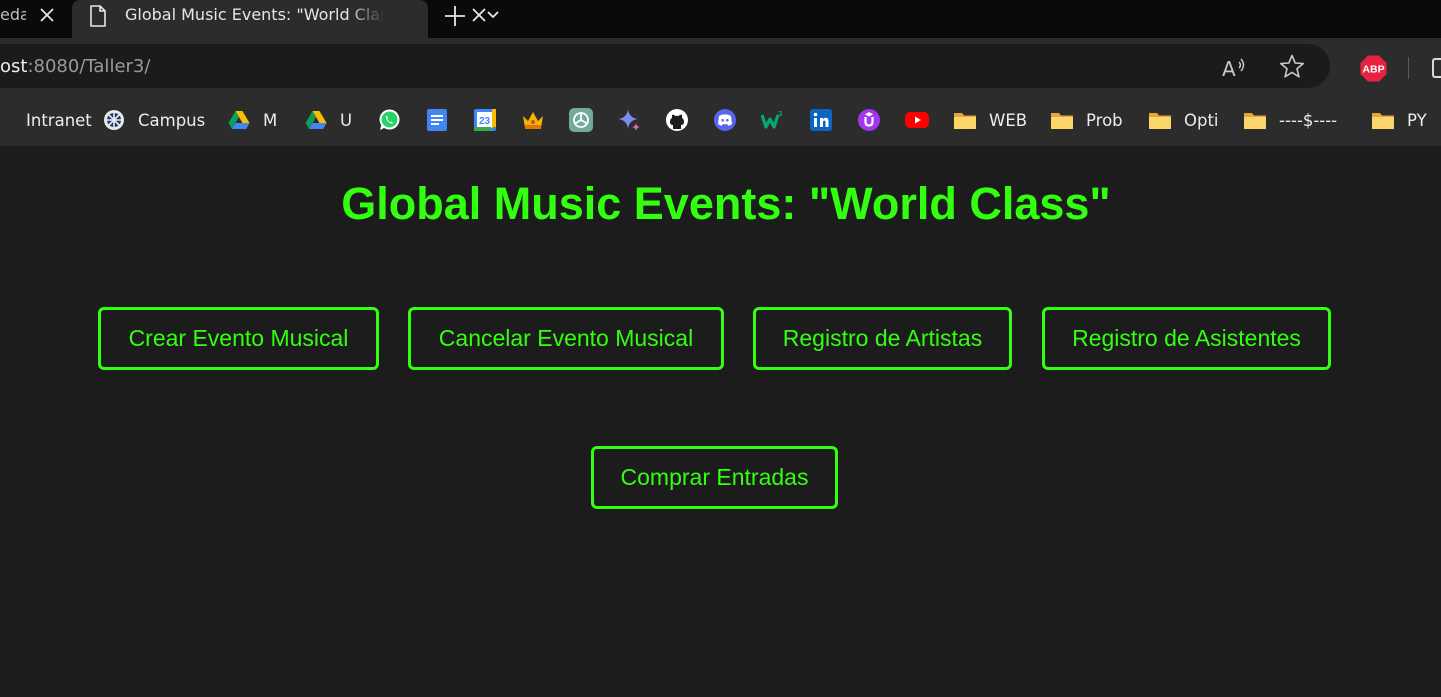 This screenshot has width=1441, height=697. Describe the element at coordinates (1436, 68) in the screenshot. I see `collections-icon` at that location.